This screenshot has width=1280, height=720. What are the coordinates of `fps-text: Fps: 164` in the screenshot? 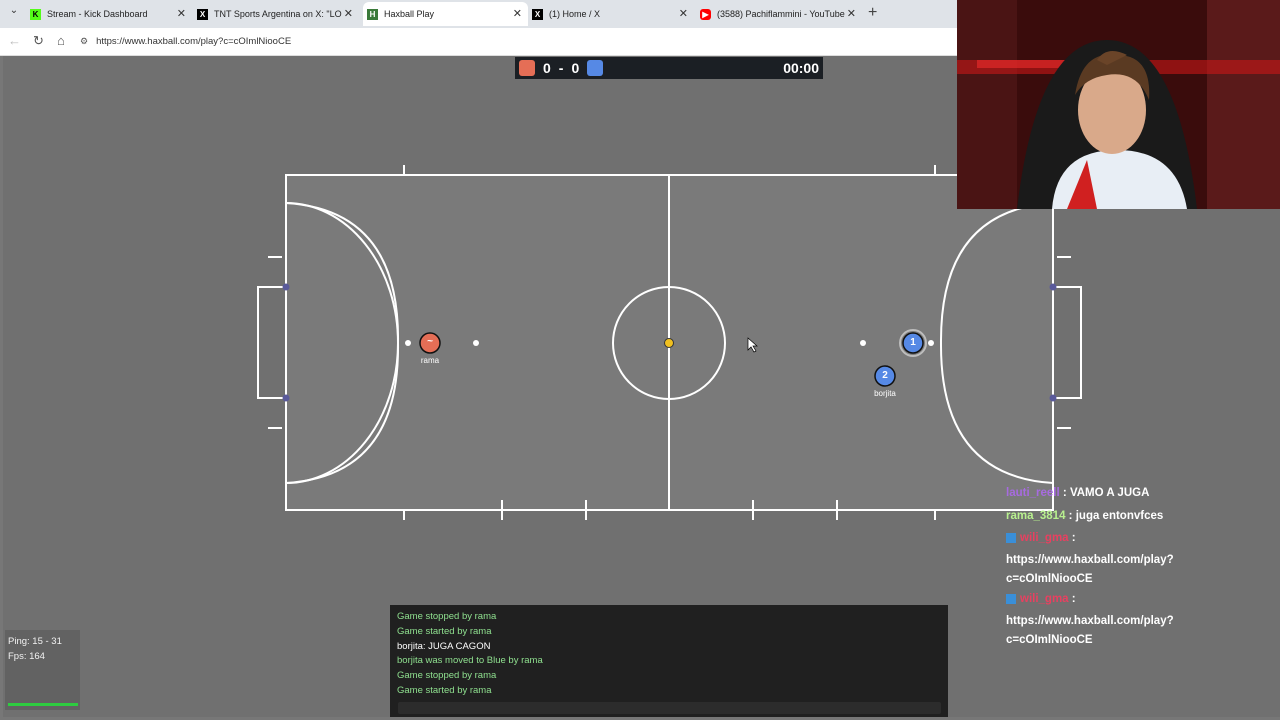 It's located at (26, 656).